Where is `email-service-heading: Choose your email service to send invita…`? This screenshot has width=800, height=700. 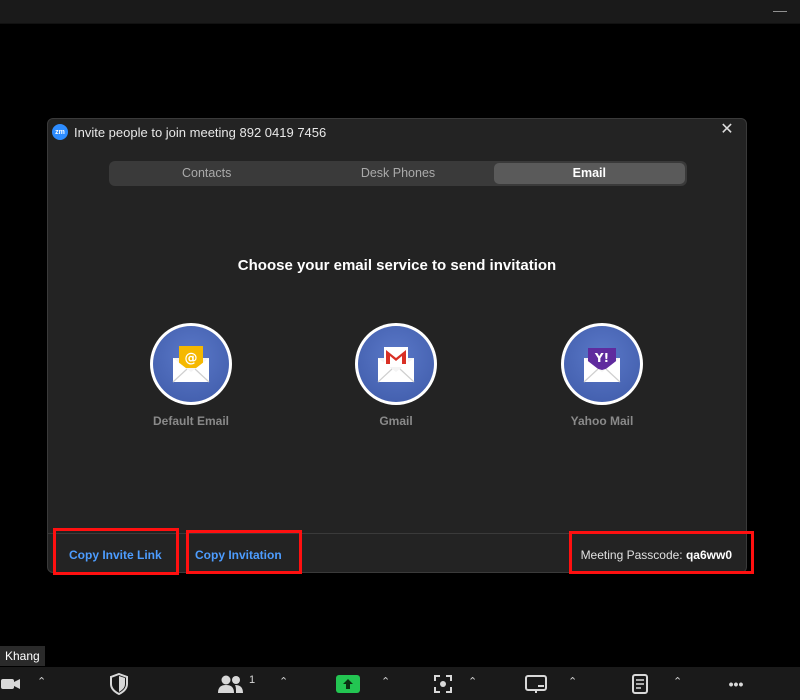 email-service-heading: Choose your email service to send invita… is located at coordinates (397, 265).